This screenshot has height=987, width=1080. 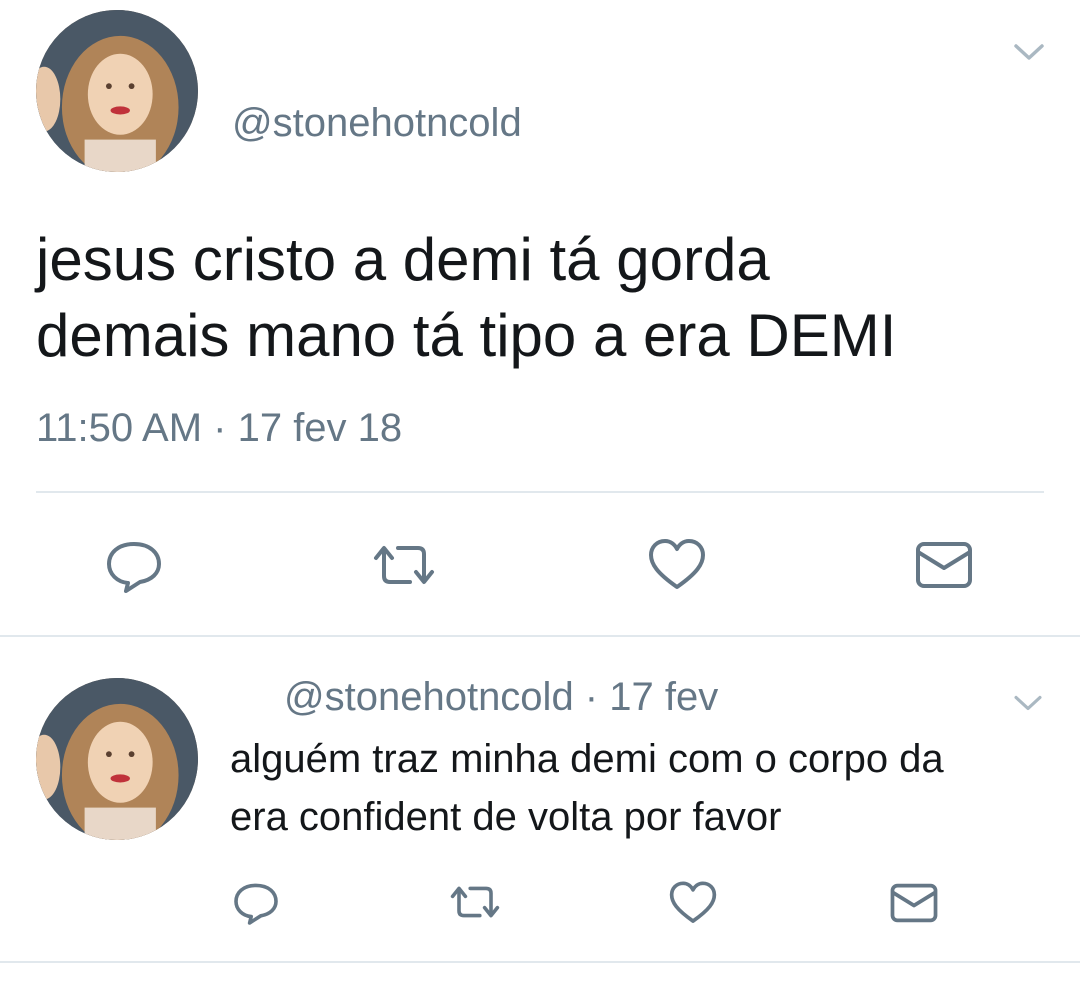 What do you see at coordinates (466, 335) in the screenshot?
I see `tweet-text-line: demais mano tá tipo a era DEMI` at bounding box center [466, 335].